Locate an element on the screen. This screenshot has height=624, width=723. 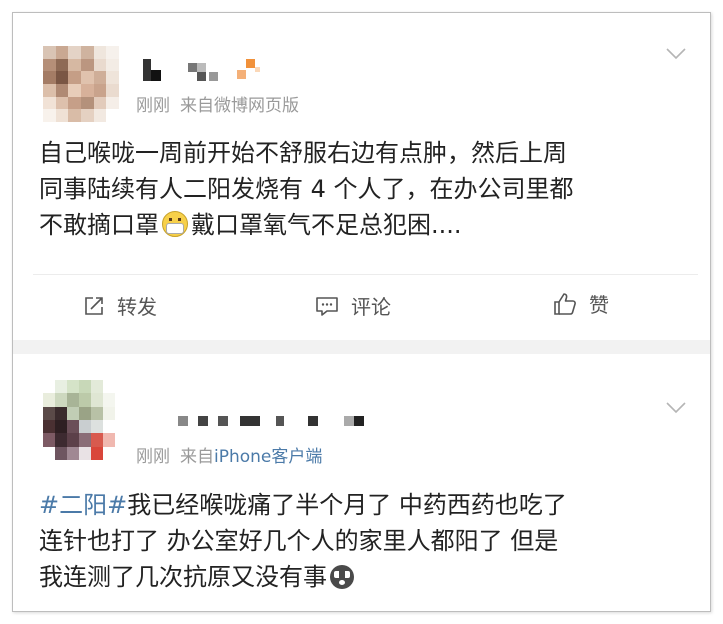
content-text: 不敢摘口罩 is located at coordinates (99, 225).